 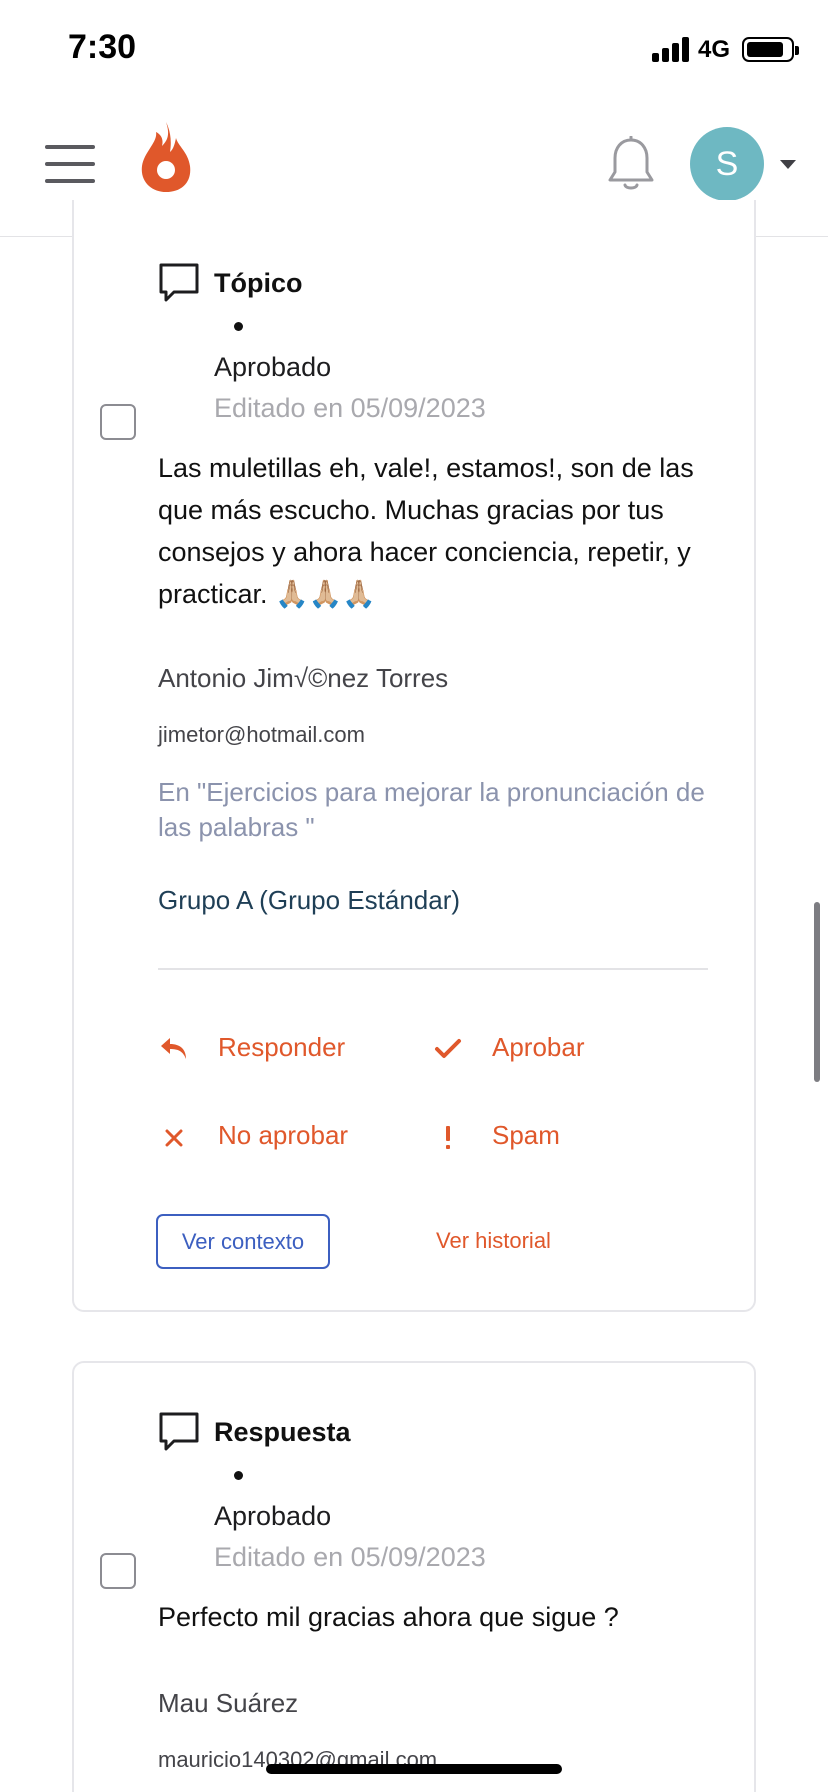 I want to click on group-name: Grupo A (Grupo Estándar), so click(x=309, y=900).